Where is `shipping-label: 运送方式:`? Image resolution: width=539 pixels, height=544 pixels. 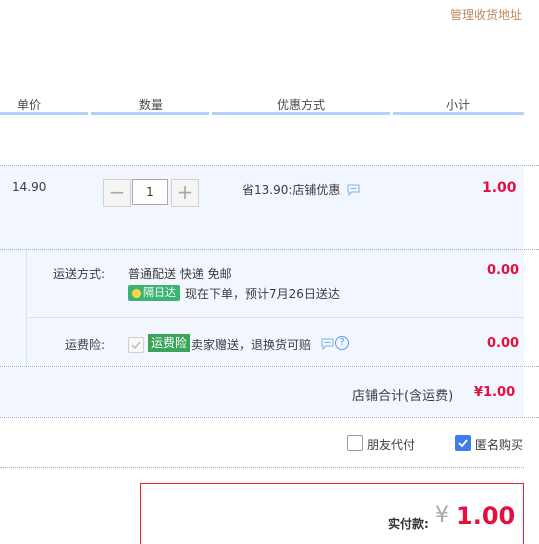
shipping-label: 运送方式: is located at coordinates (79, 274).